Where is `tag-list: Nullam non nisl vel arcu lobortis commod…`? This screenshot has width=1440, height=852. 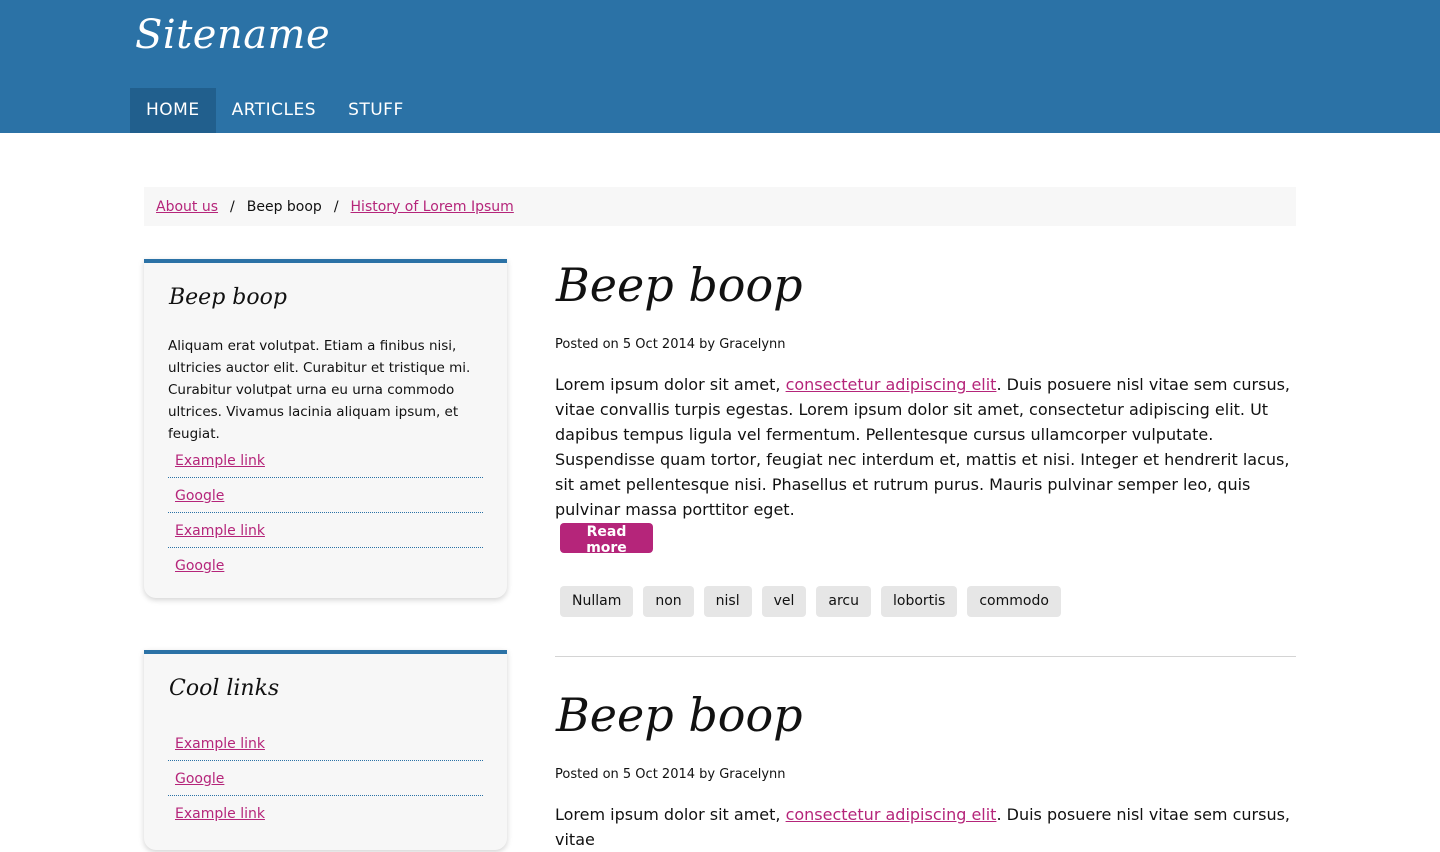 tag-list: Nullam non nisl vel arcu lobortis commod… is located at coordinates (815, 601).